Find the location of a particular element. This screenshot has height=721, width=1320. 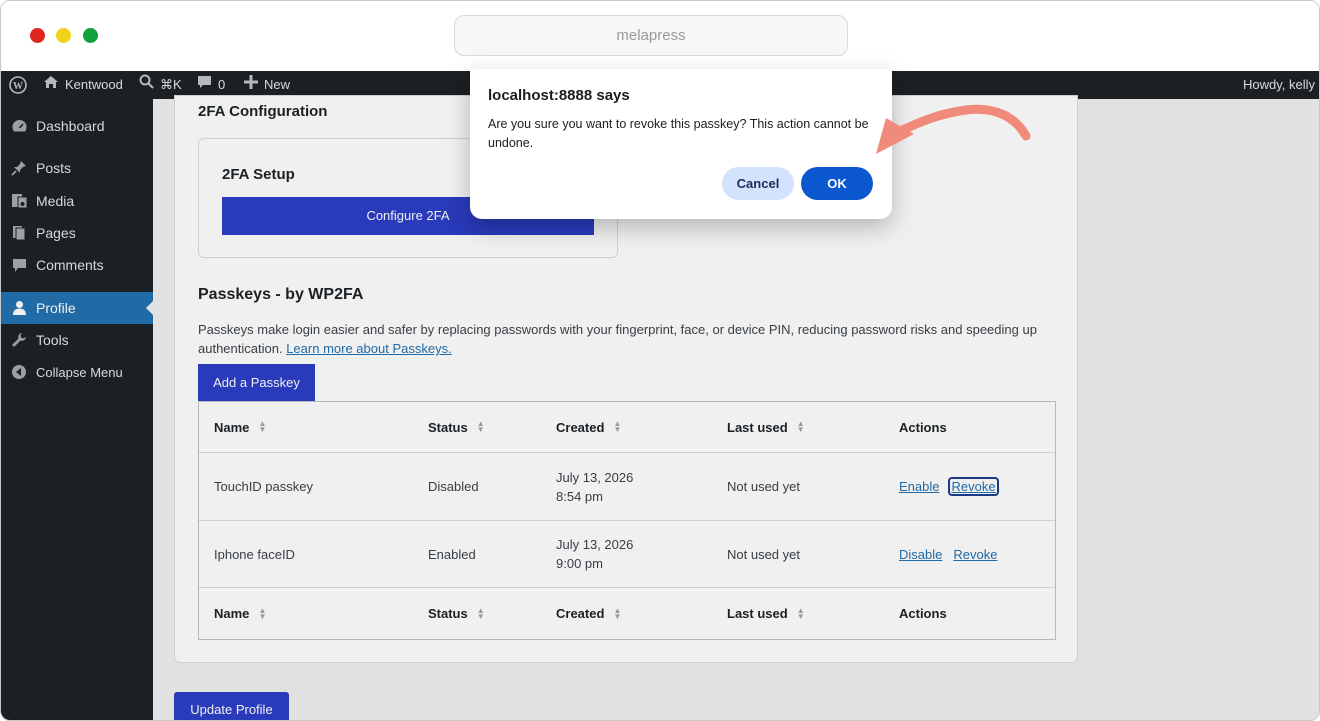

dialog-title: localhost:8888 says is located at coordinates (559, 95).